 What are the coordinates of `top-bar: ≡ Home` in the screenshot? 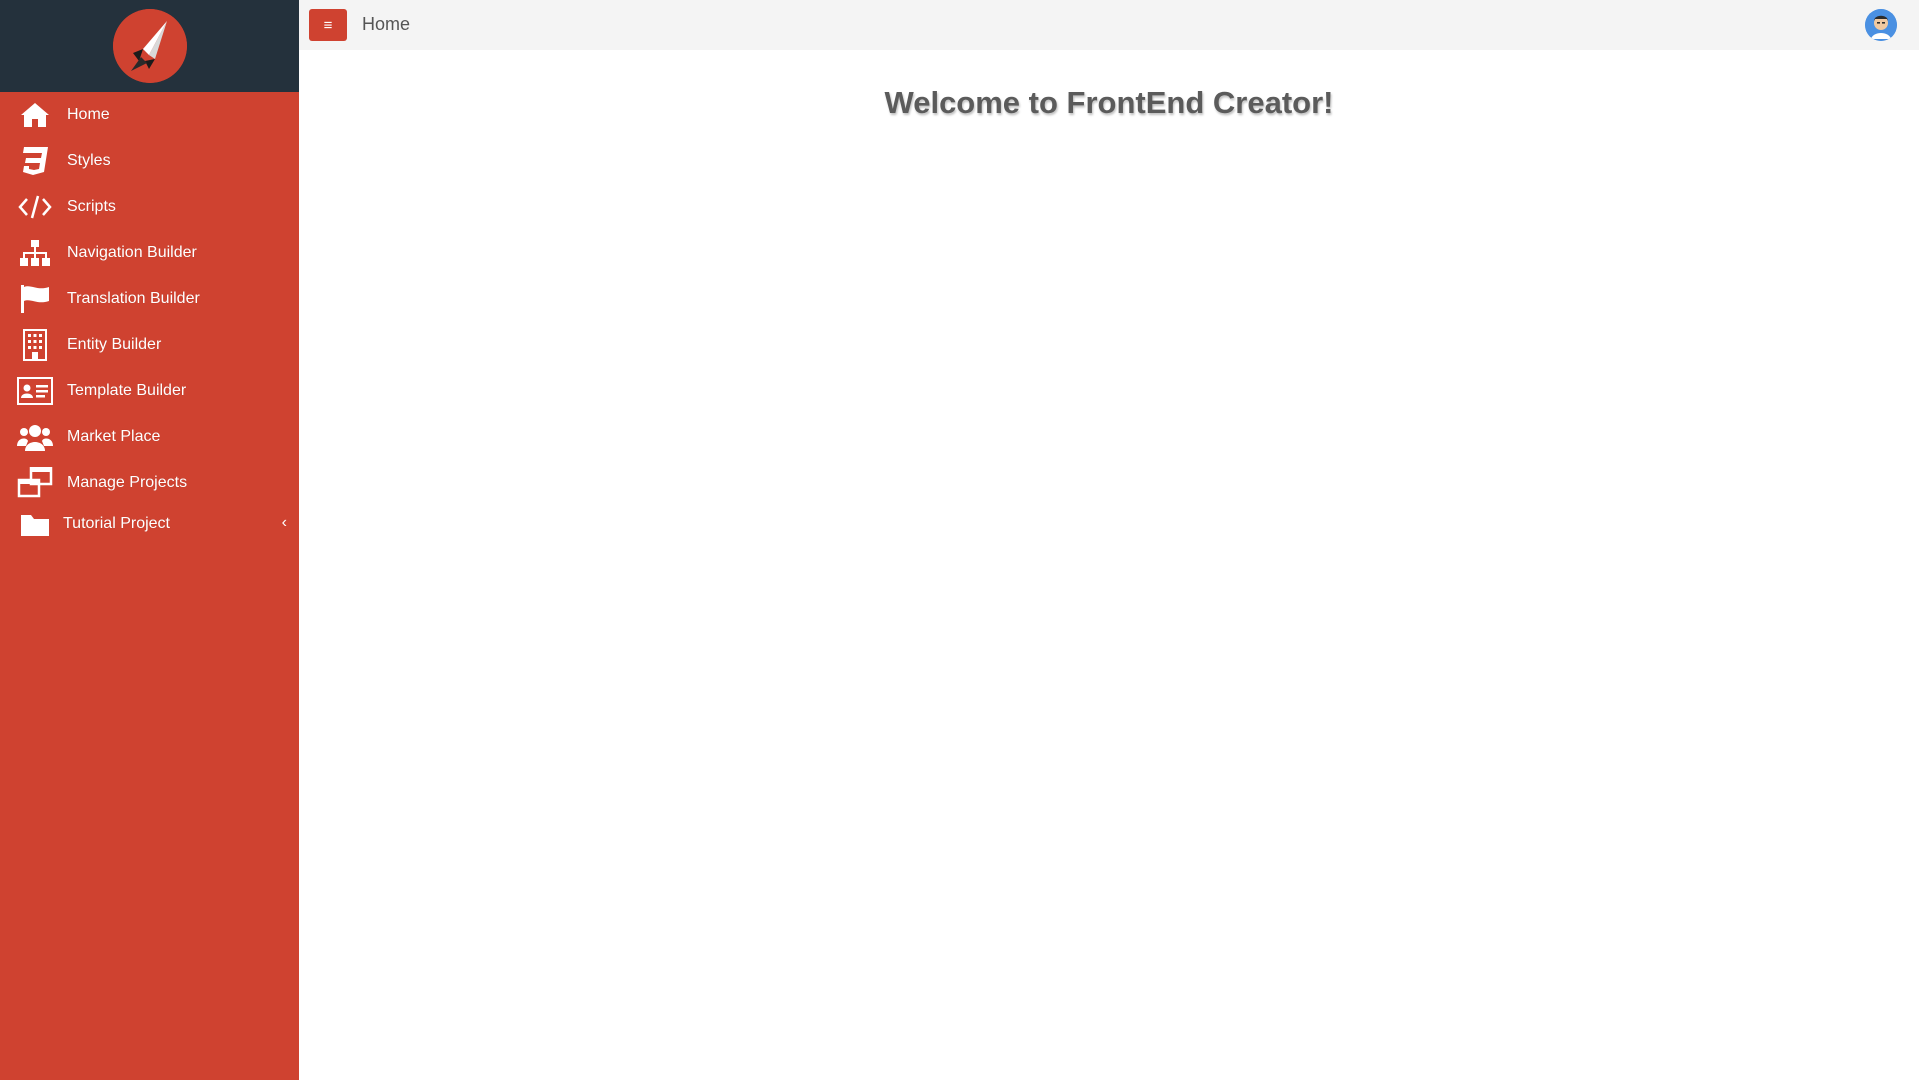 It's located at (1109, 25).